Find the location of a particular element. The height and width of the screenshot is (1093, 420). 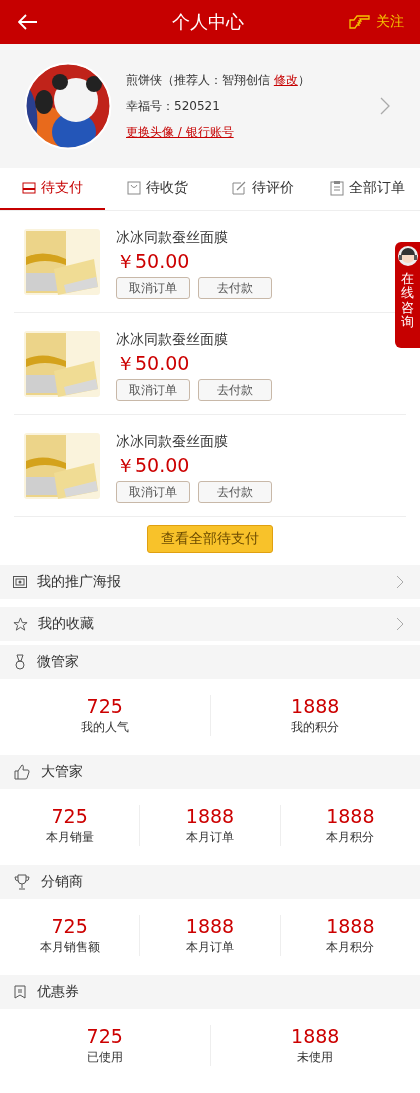

clipboard-icon is located at coordinates (337, 188).